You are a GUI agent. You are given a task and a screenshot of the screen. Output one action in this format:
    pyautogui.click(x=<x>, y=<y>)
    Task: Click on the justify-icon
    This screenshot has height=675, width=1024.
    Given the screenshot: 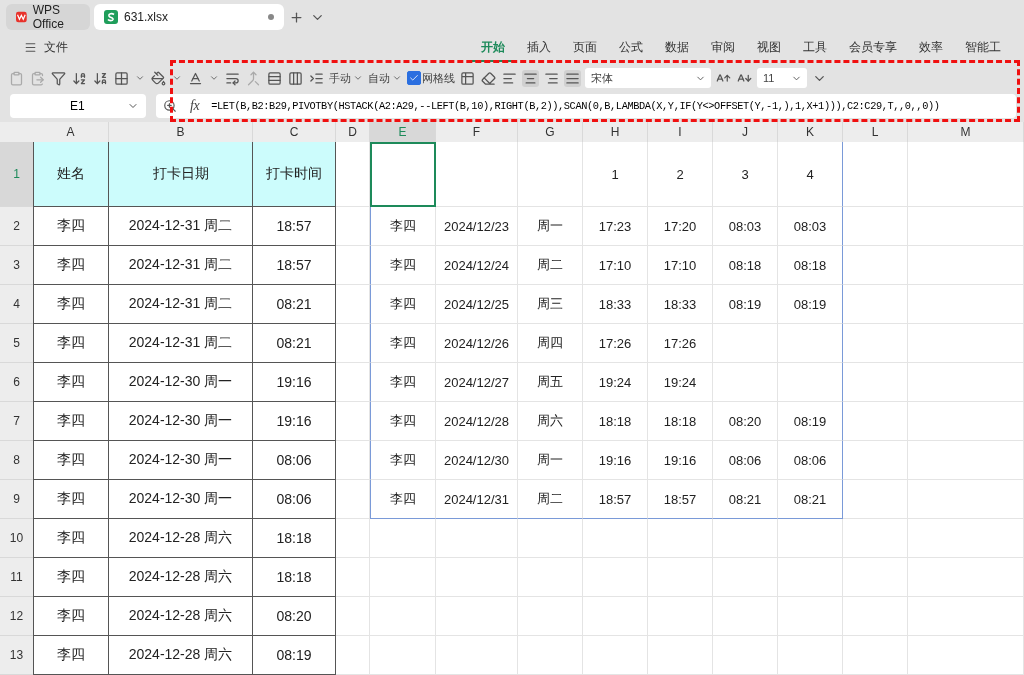 What is the action you would take?
    pyautogui.click(x=572, y=78)
    